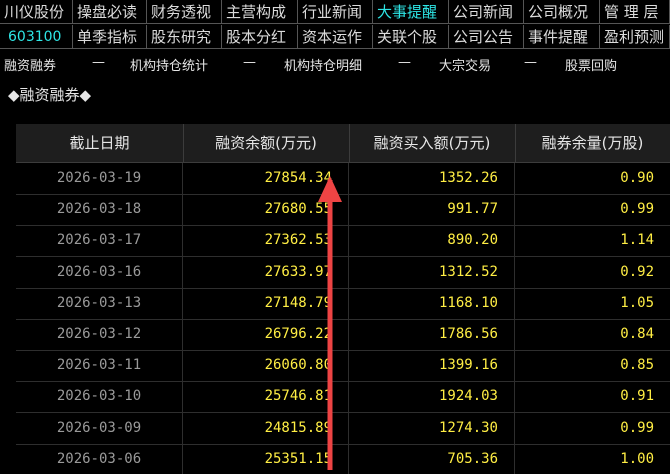  Describe the element at coordinates (637, 365) in the screenshot. I see `cell-short-balance: 0.85` at that location.